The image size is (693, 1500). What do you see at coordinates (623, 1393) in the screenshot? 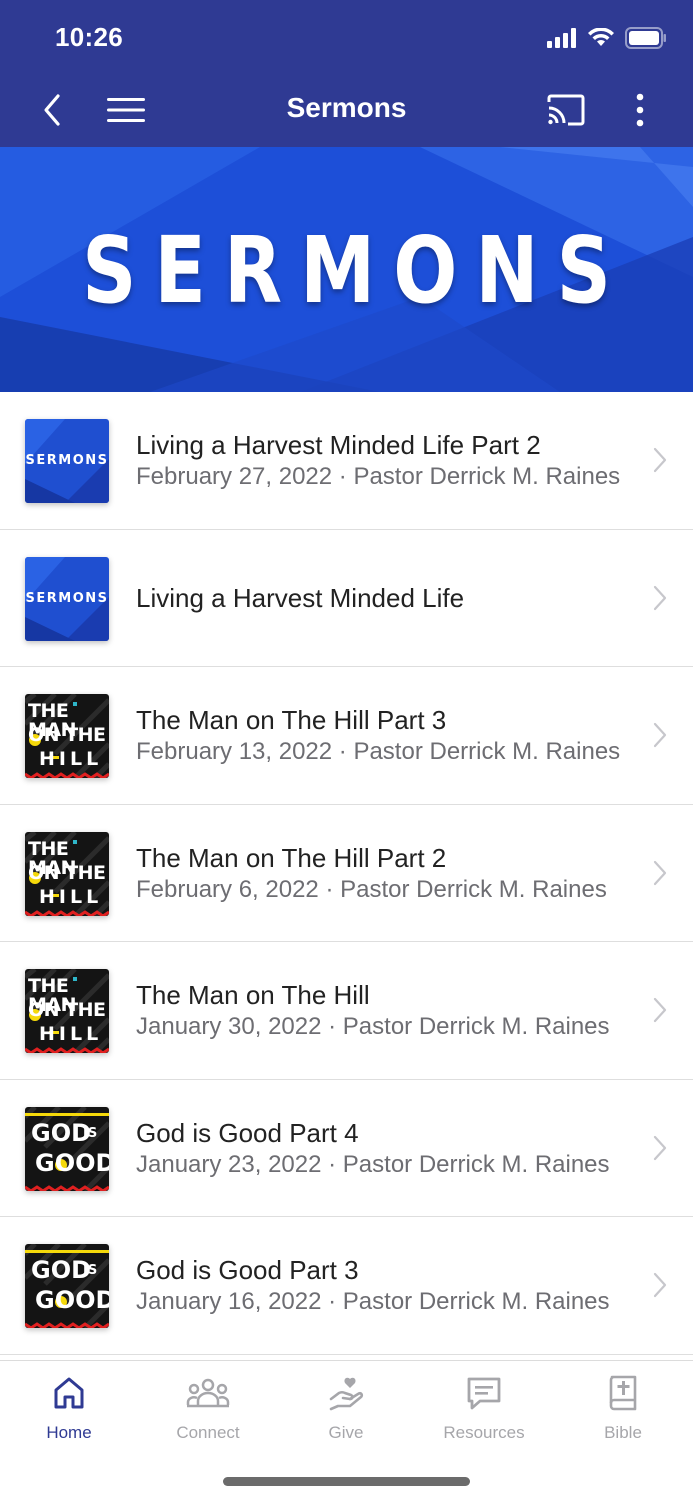
I see `bible-icon` at bounding box center [623, 1393].